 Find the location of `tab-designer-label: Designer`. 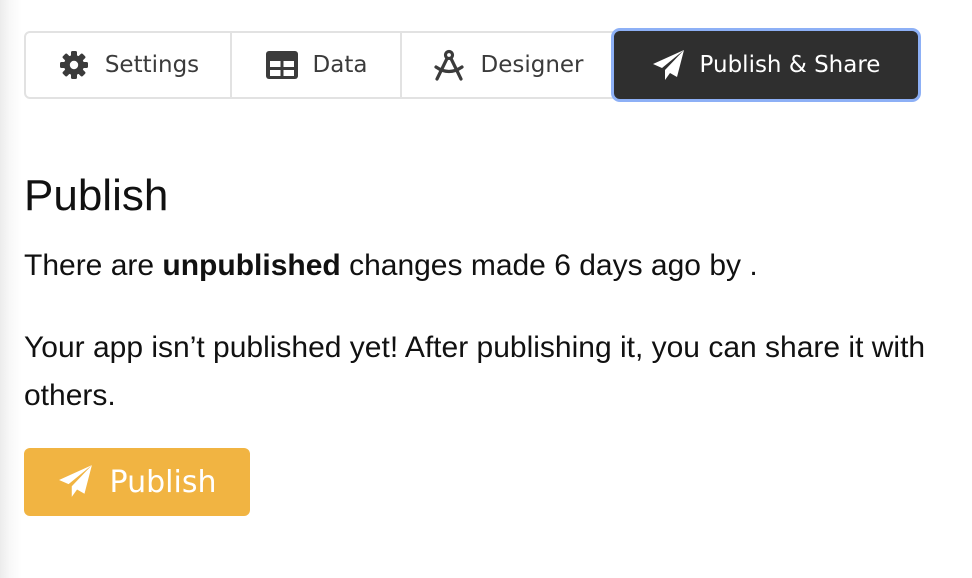

tab-designer-label: Designer is located at coordinates (532, 65).